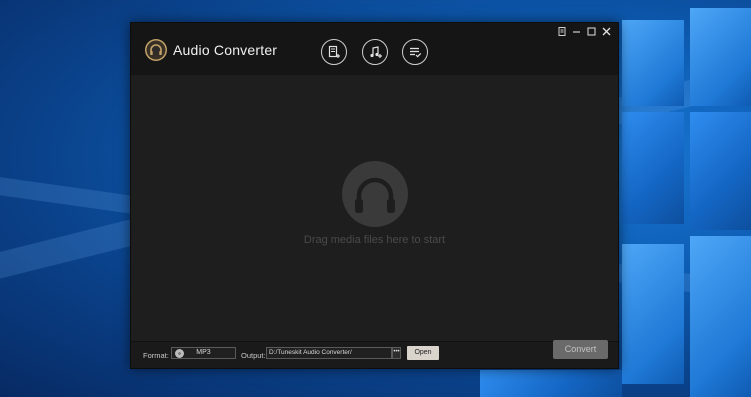 This screenshot has height=397, width=751. I want to click on app-brand: Audio Converter, so click(211, 50).